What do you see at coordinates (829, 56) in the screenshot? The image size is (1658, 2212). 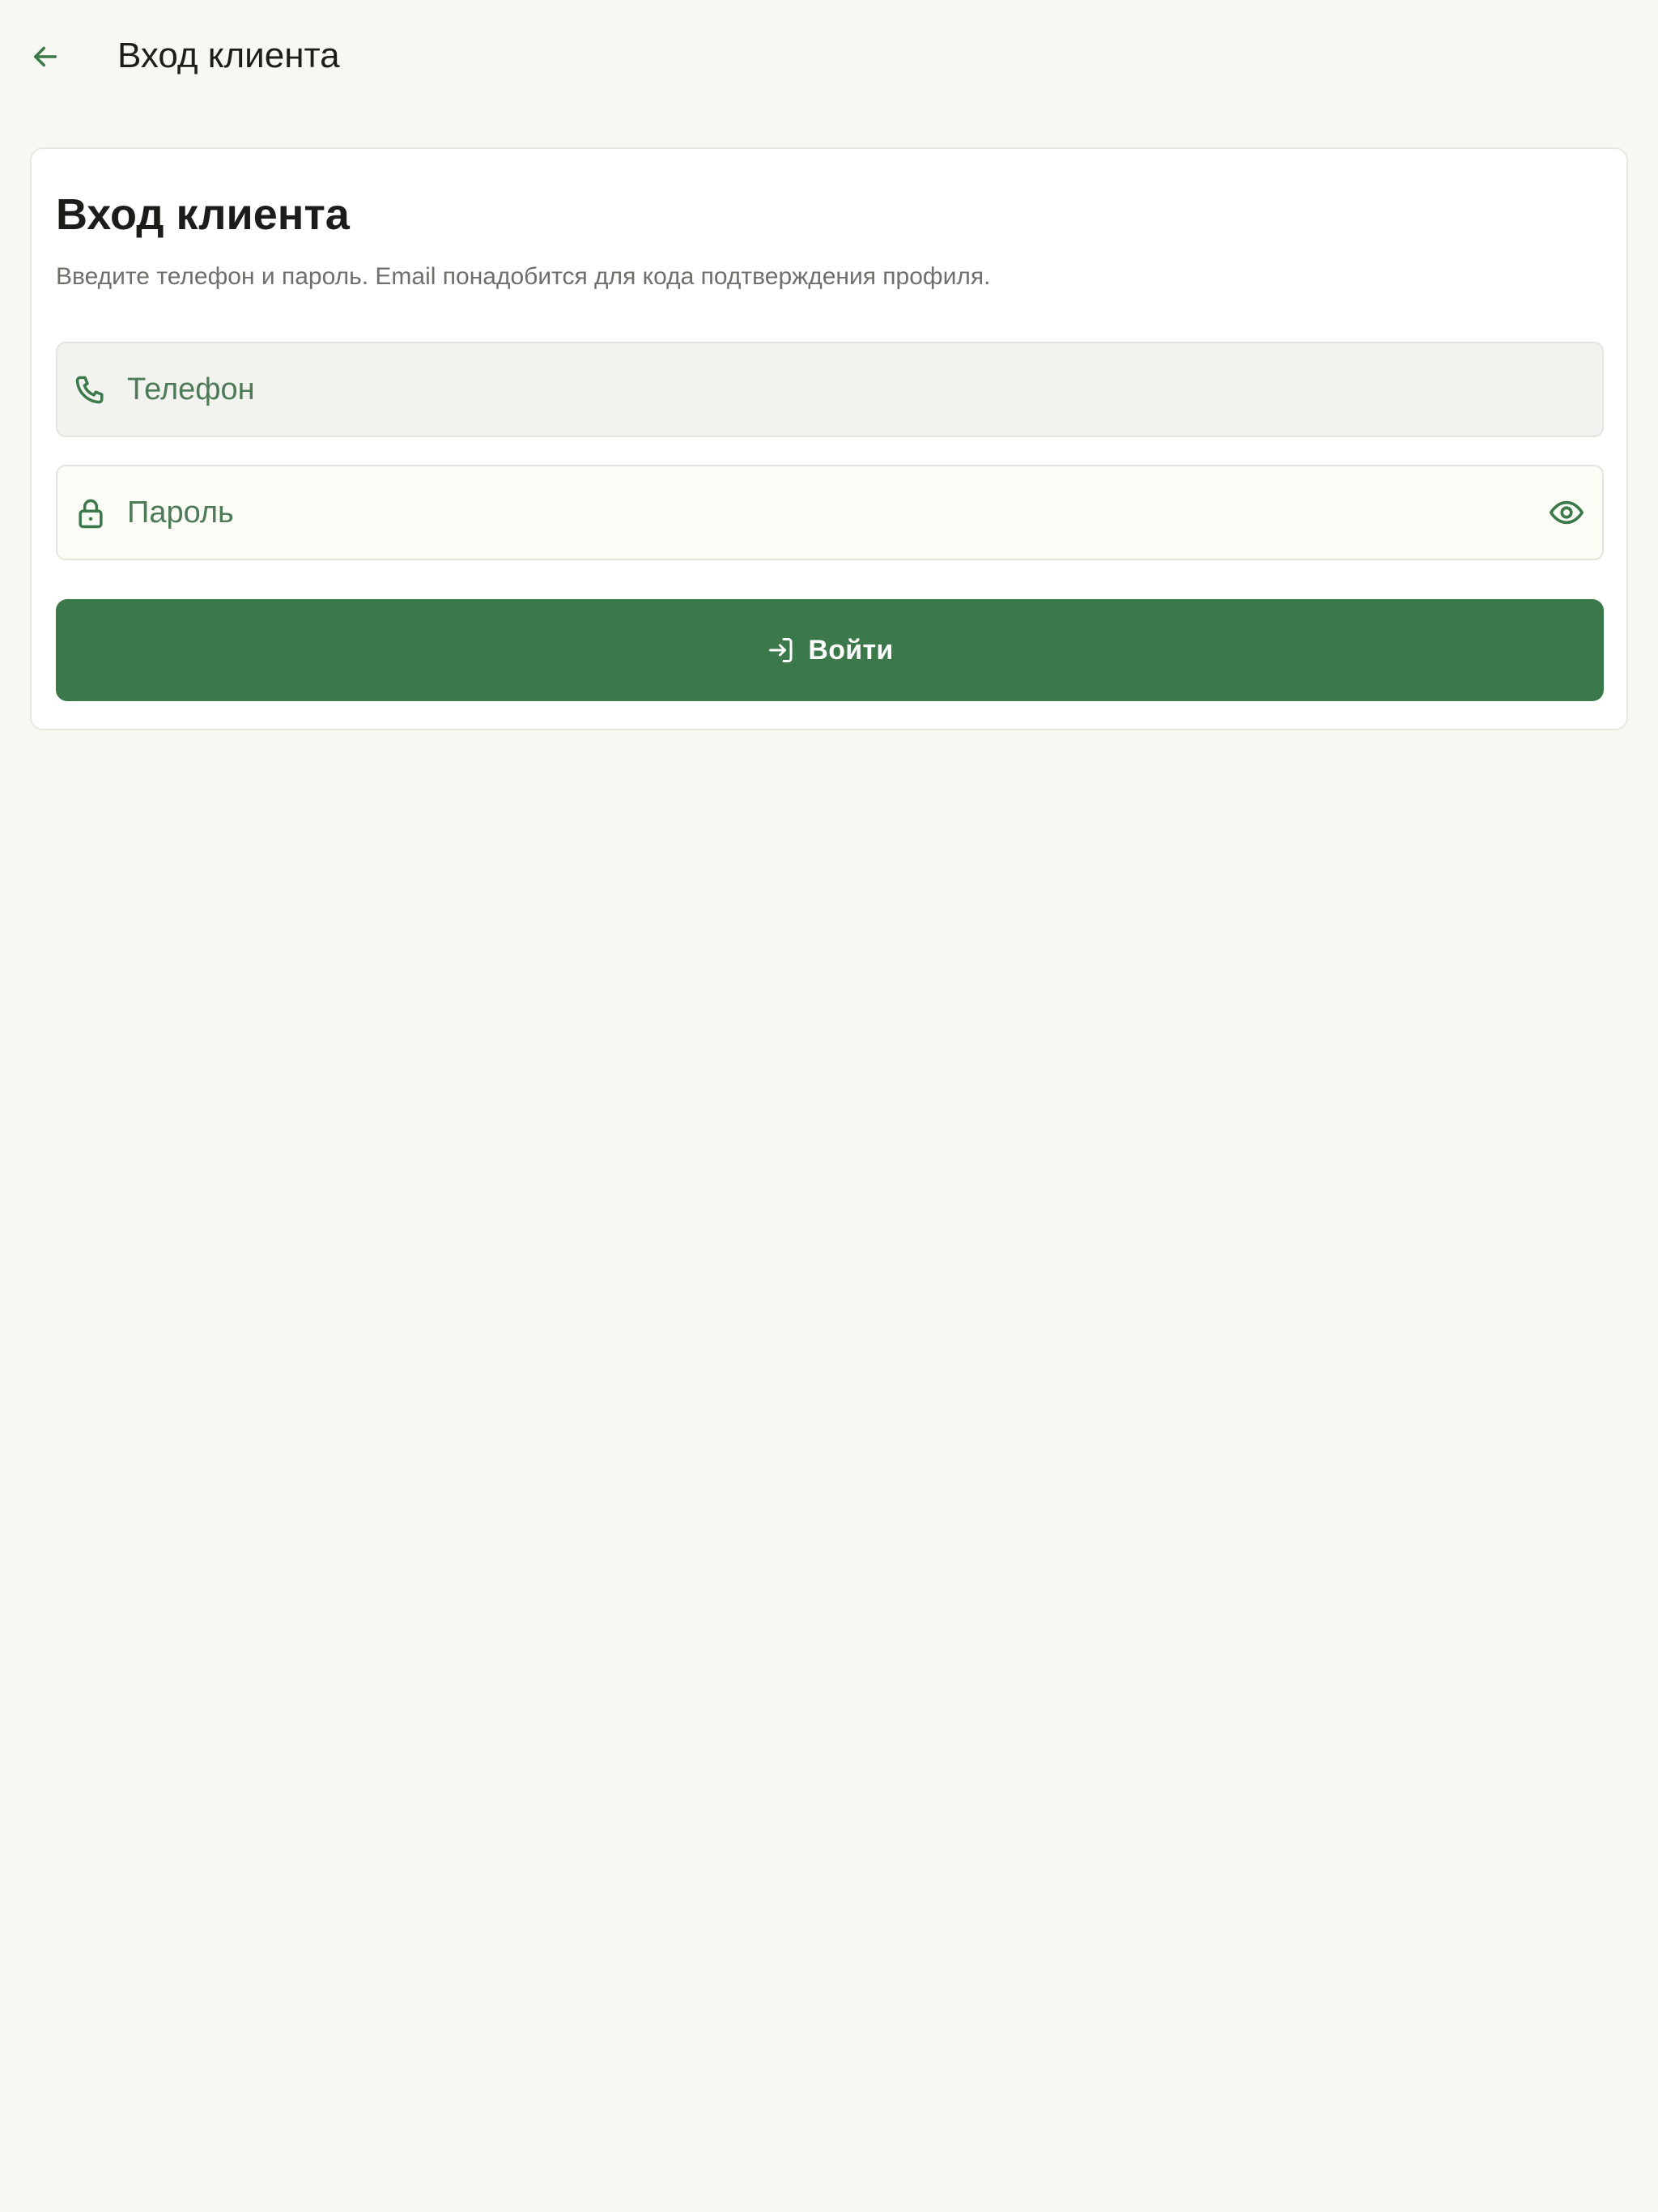 I see `app-bar: Вход клиента` at bounding box center [829, 56].